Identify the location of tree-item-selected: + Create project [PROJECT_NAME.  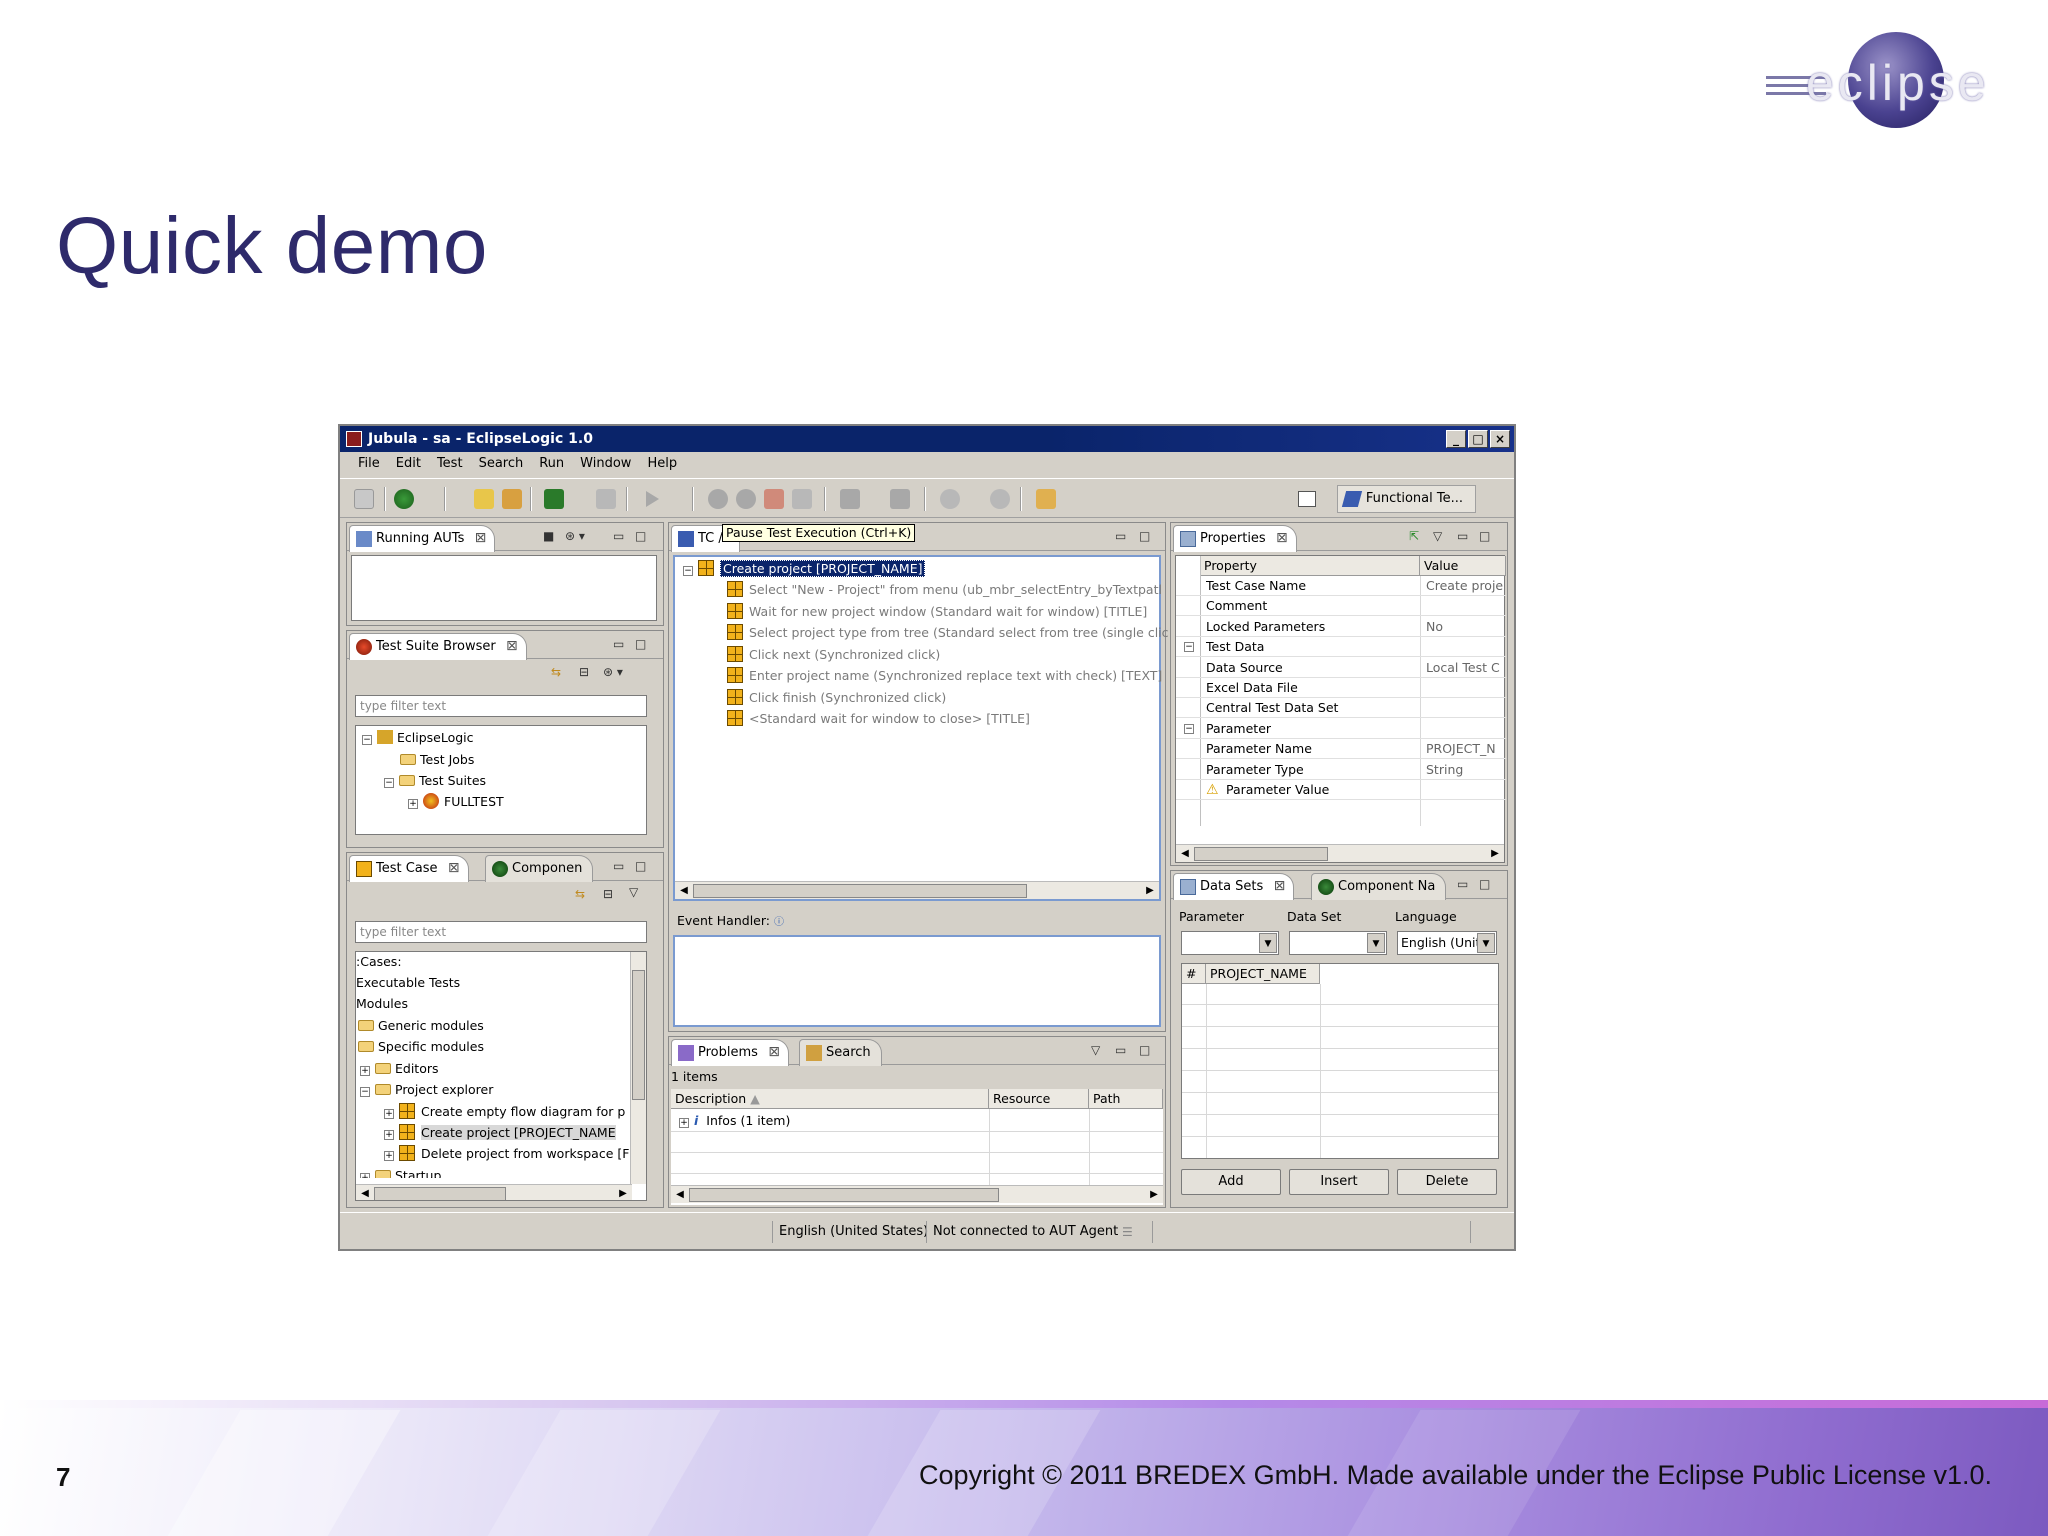
(500, 1133).